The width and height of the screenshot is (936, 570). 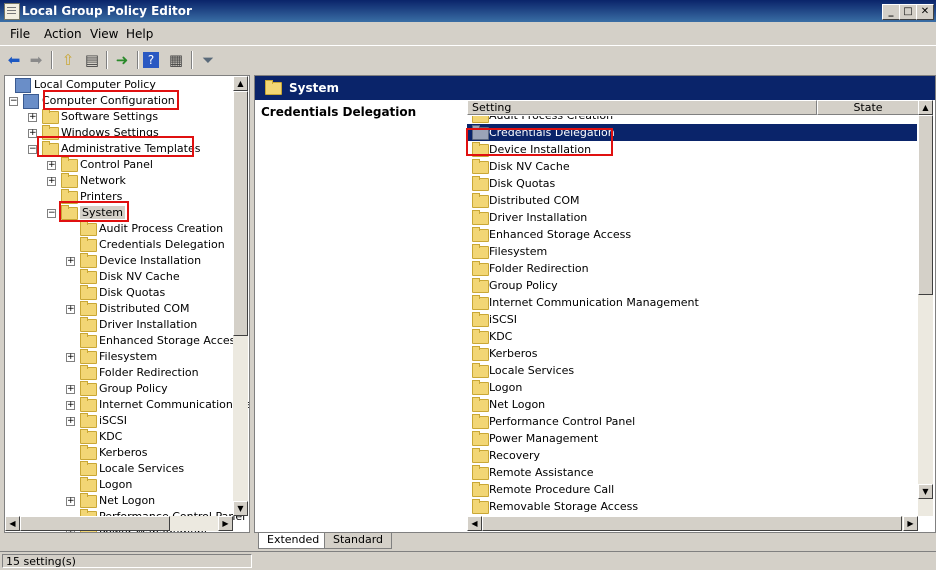 What do you see at coordinates (692, 251) in the screenshot?
I see `list-item: Filesystem` at bounding box center [692, 251].